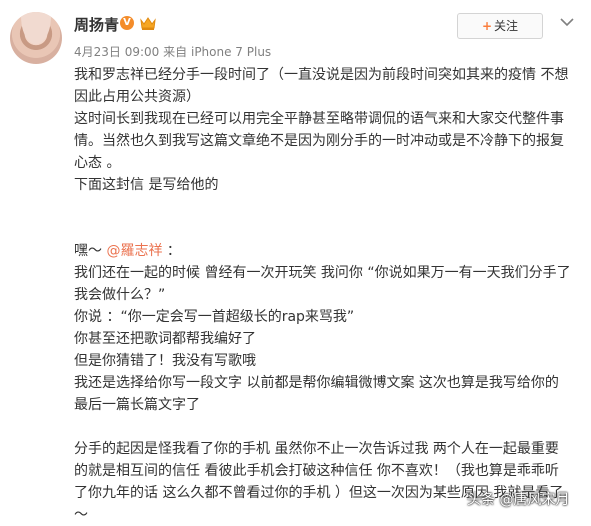 Image resolution: width=591 pixels, height=526 pixels. Describe the element at coordinates (165, 339) in the screenshot. I see `post-text-line: 你甚至还把歌词都帮我编好了` at that location.